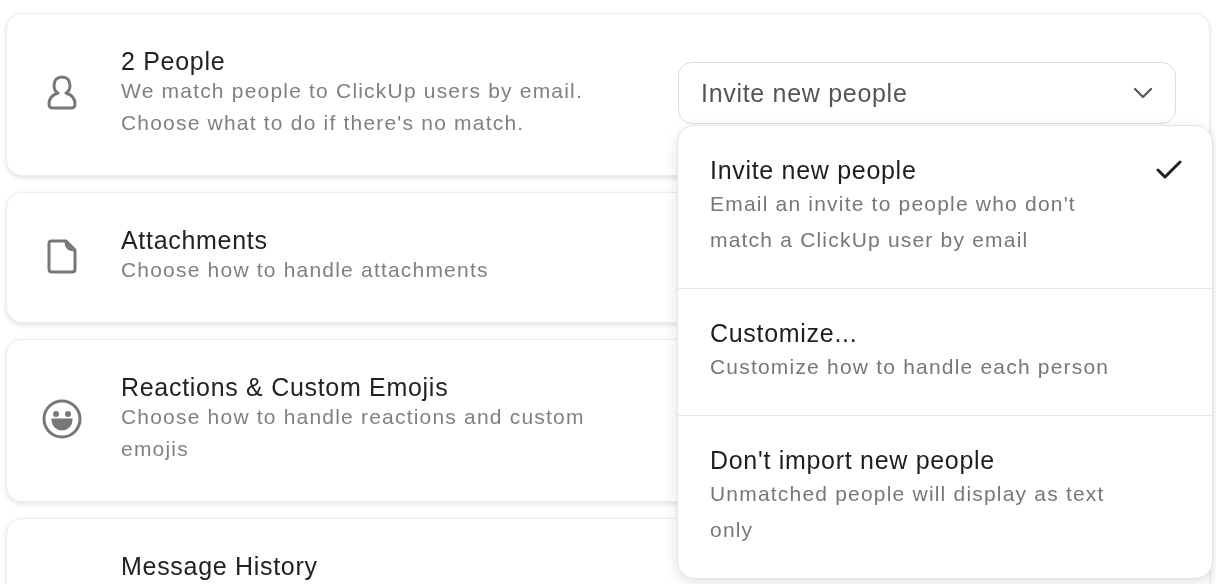 The width and height of the screenshot is (1216, 584). I want to click on checkmark-icon, so click(1169, 170).